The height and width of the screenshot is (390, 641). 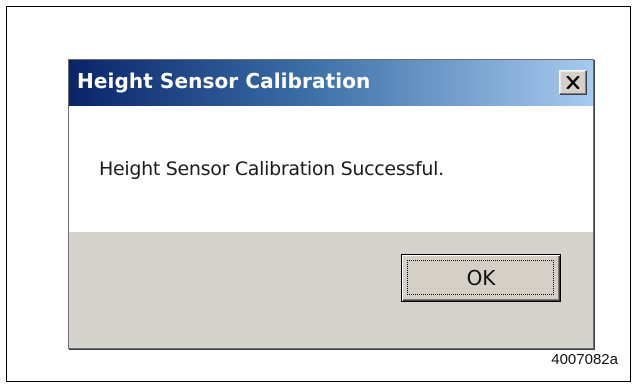 What do you see at coordinates (224, 81) in the screenshot?
I see `dialog-title: Height Sensor Calibration` at bounding box center [224, 81].